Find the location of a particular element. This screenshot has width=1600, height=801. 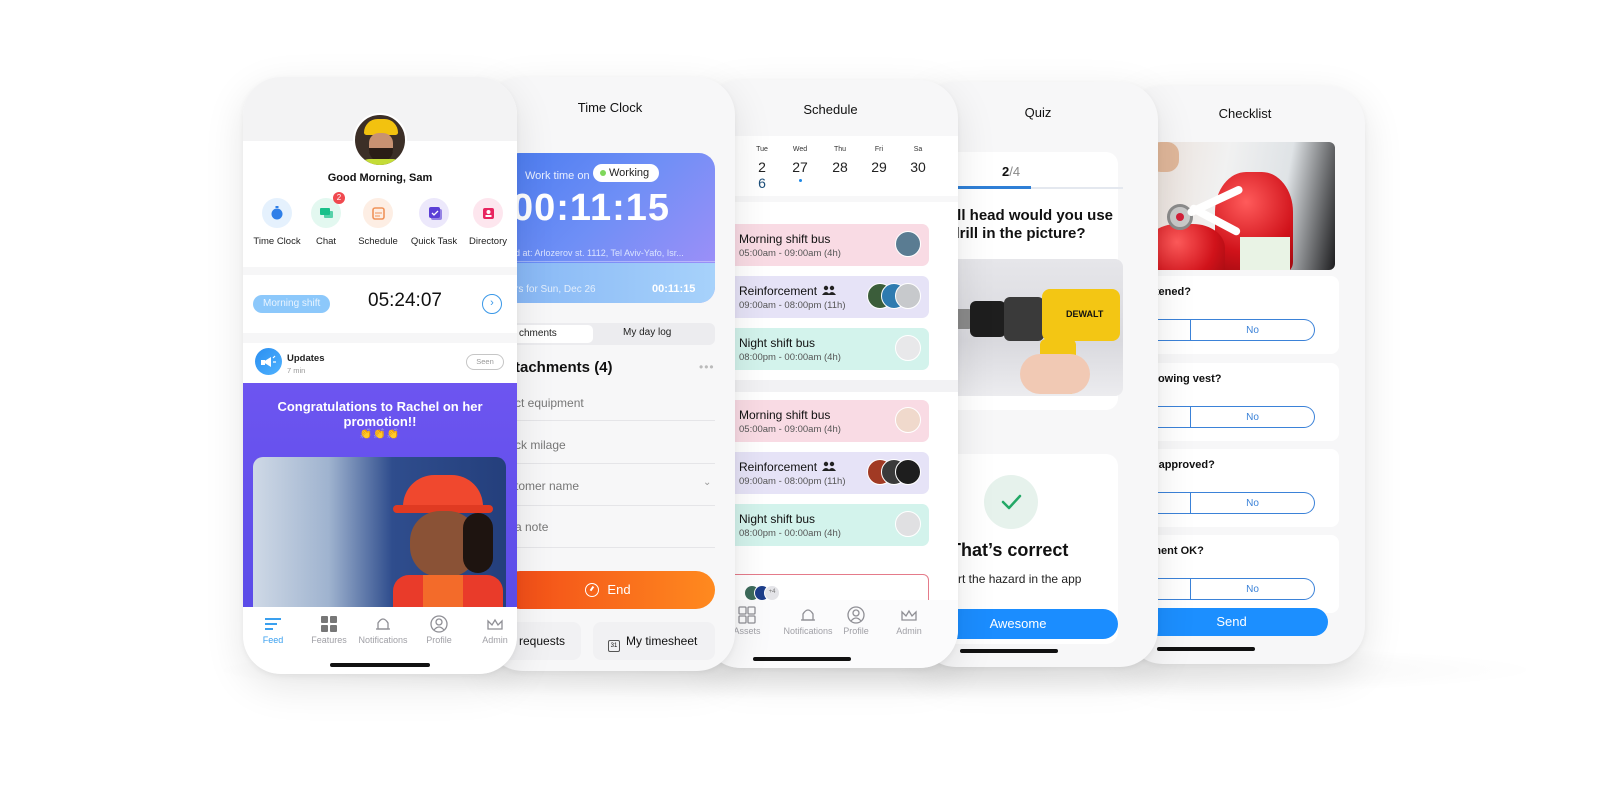

shift-title: Morning shift bus is located at coordinates (785, 415).